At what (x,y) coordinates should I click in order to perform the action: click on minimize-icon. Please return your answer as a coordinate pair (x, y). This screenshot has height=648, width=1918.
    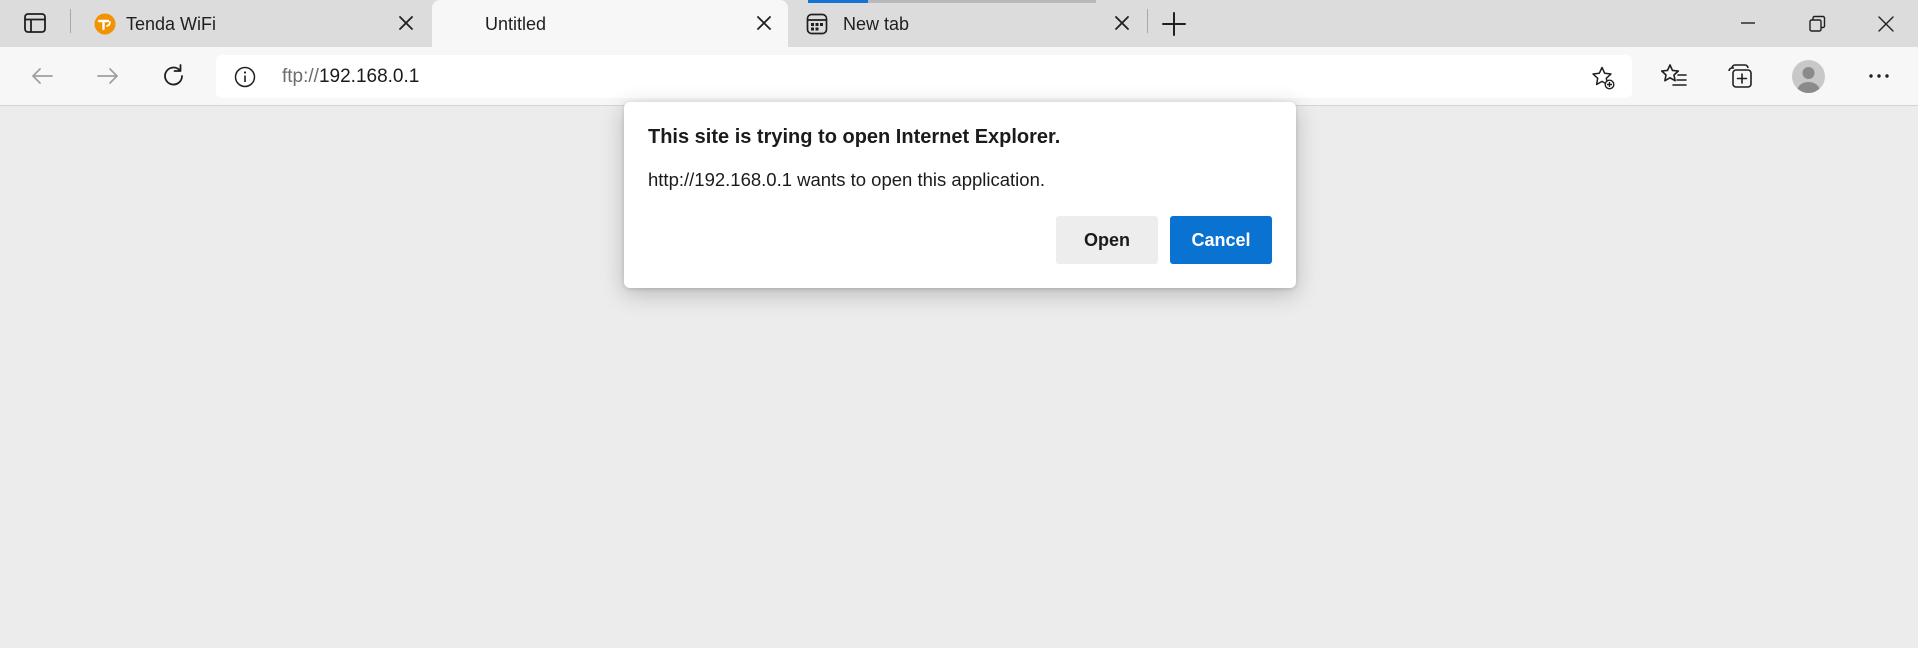
    Looking at the image, I should click on (1748, 24).